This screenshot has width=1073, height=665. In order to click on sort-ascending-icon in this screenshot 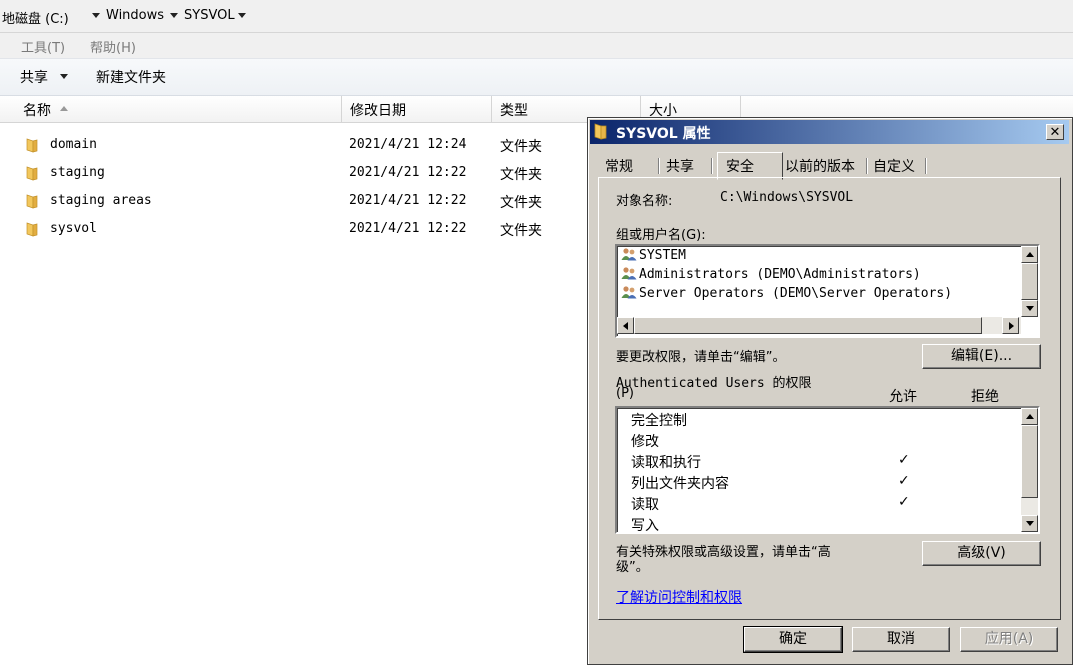, I will do `click(64, 108)`.